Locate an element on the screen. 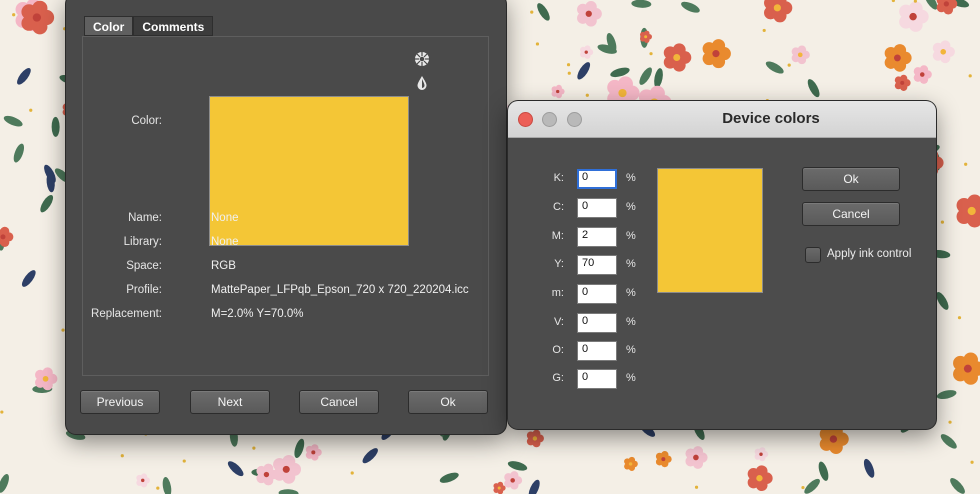 Image resolution: width=980 pixels, height=494 pixels. name-label: Name: is located at coordinates (145, 218).